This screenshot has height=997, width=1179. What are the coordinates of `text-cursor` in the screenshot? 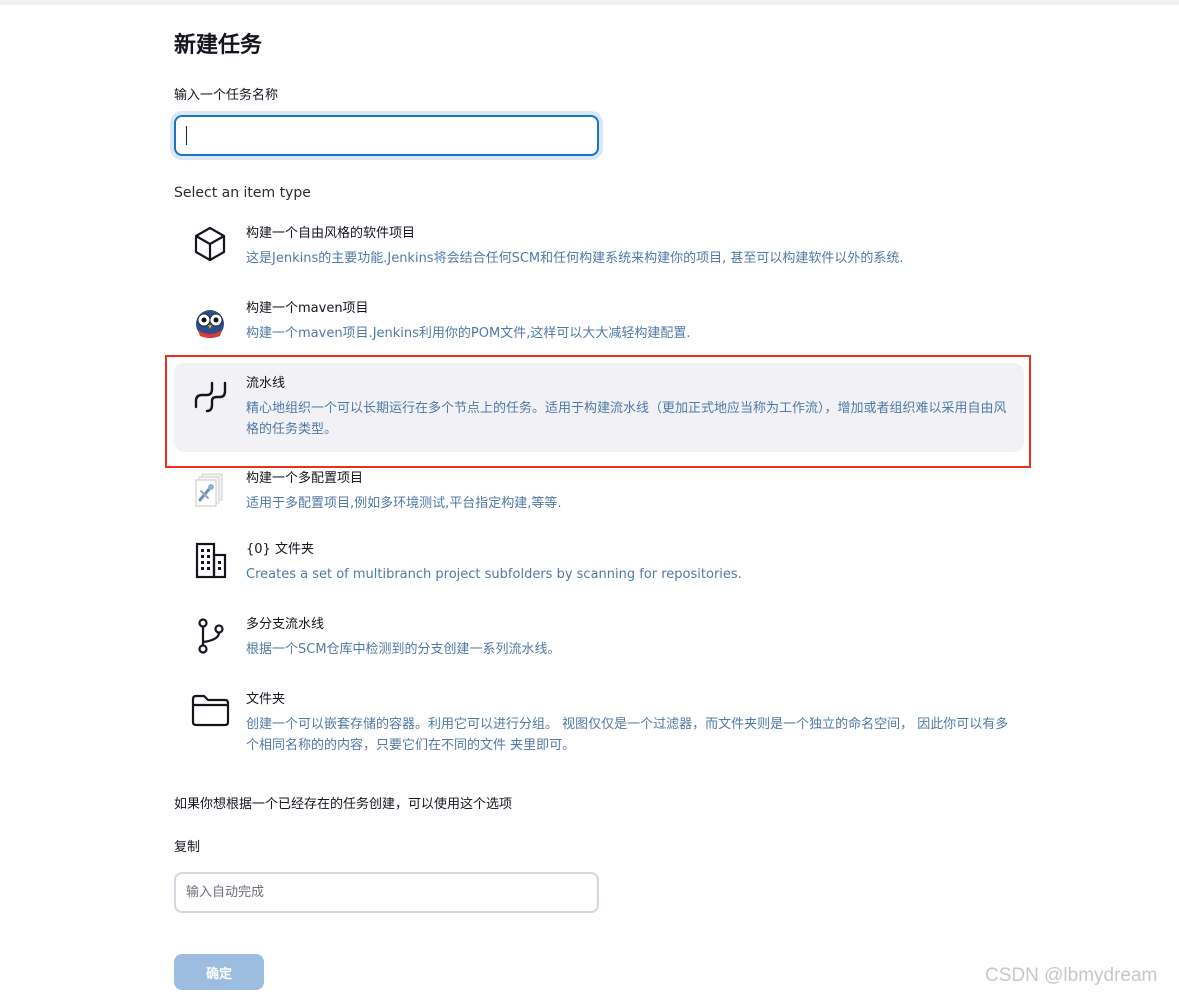 It's located at (186, 135).